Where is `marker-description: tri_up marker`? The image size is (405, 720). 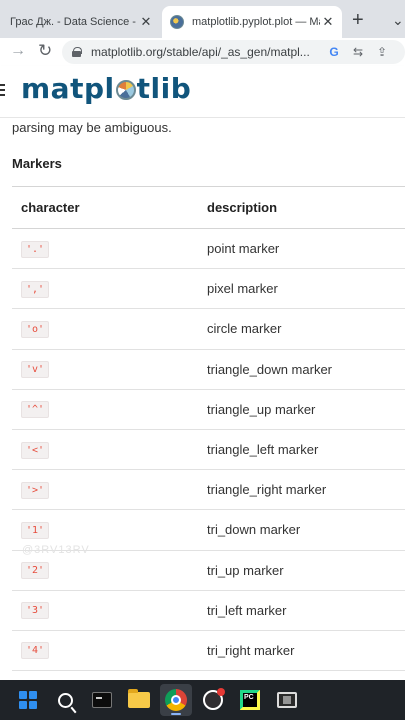
marker-description: tri_up marker is located at coordinates (245, 570).